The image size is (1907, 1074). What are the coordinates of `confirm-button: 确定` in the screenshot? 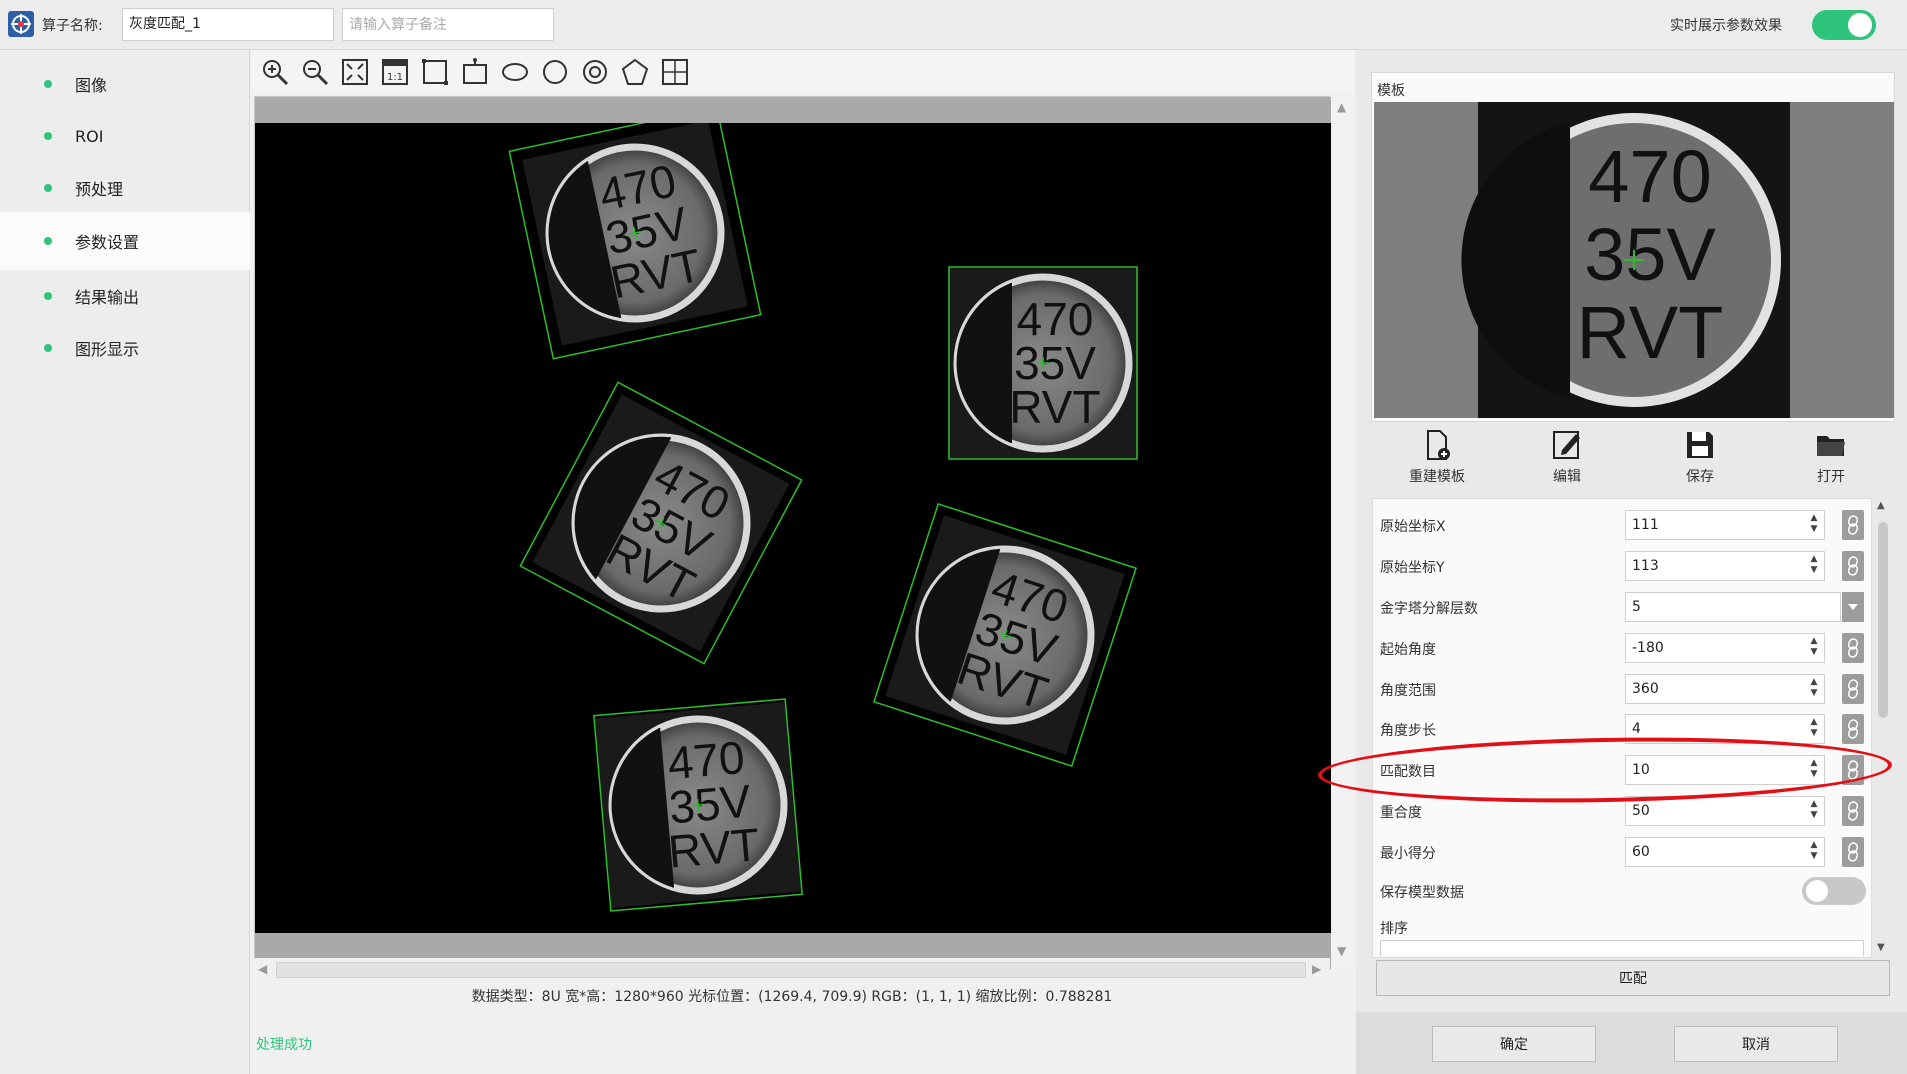 It's located at (1514, 1044).